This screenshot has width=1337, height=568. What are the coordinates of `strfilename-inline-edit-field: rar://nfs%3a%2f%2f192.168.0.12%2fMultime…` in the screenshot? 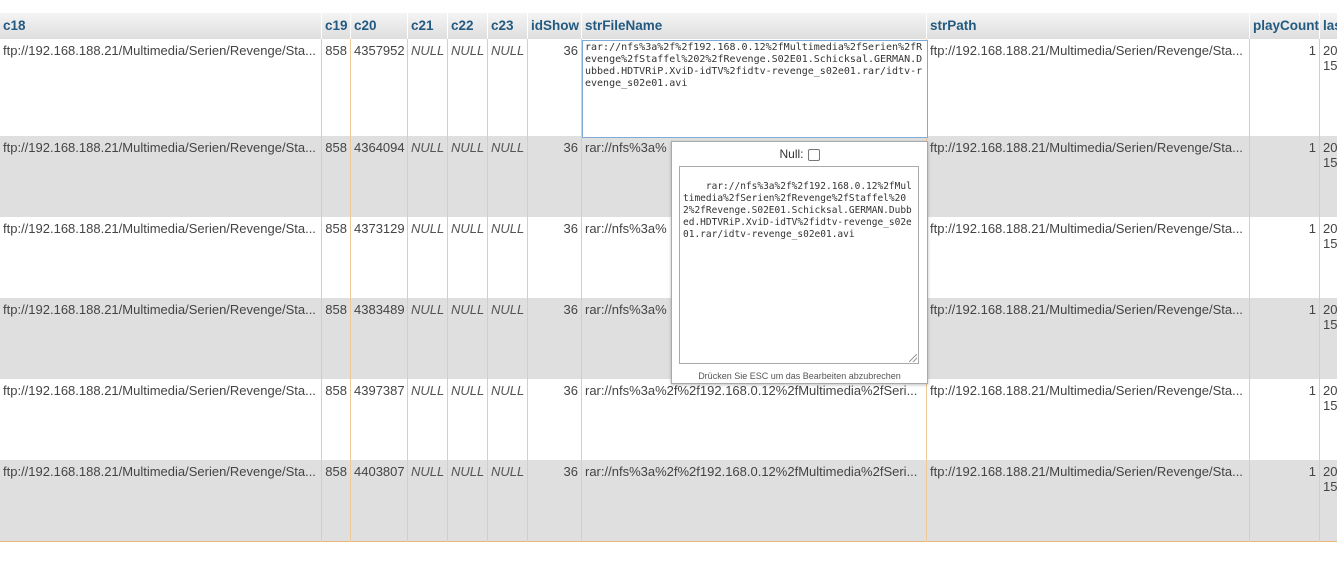 It's located at (755, 89).